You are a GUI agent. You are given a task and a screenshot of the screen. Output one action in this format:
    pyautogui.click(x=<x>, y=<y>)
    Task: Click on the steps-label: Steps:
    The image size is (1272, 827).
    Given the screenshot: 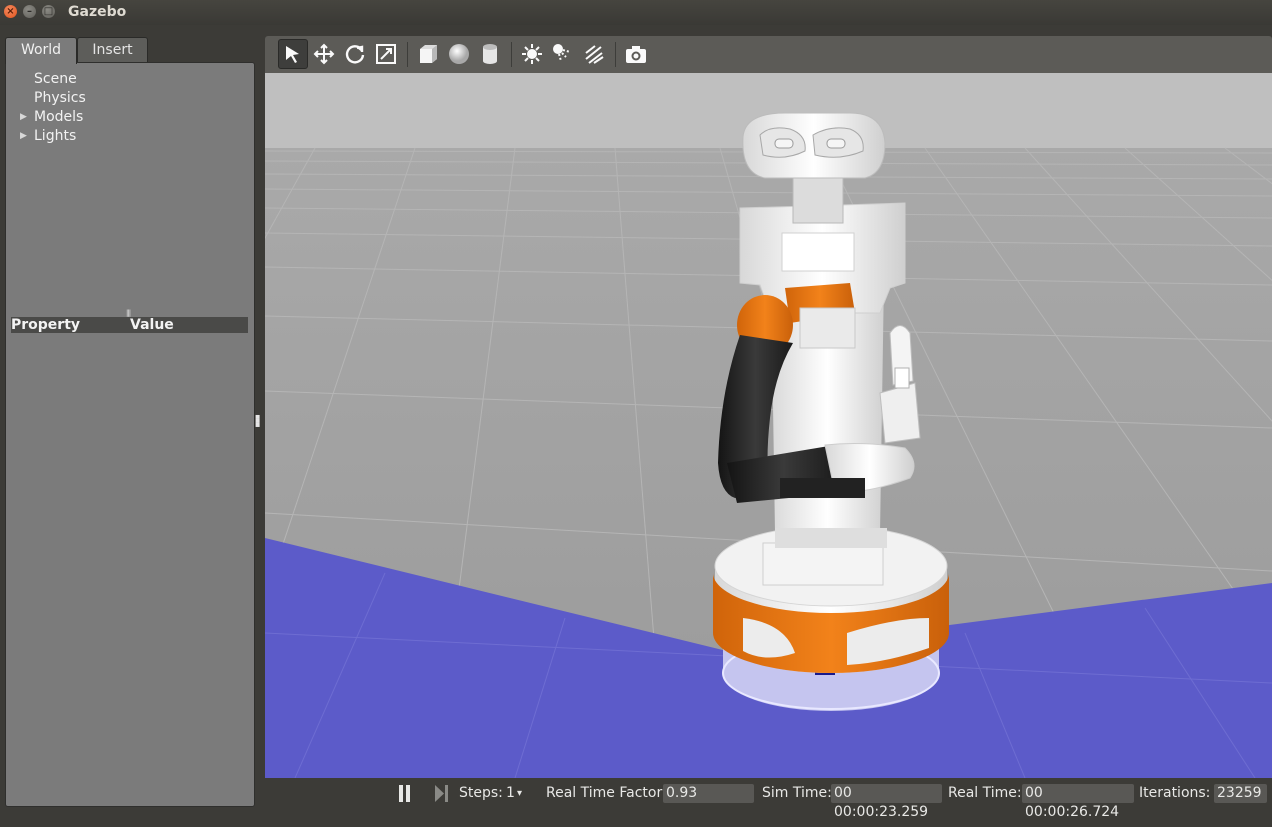 What is the action you would take?
    pyautogui.click(x=481, y=793)
    